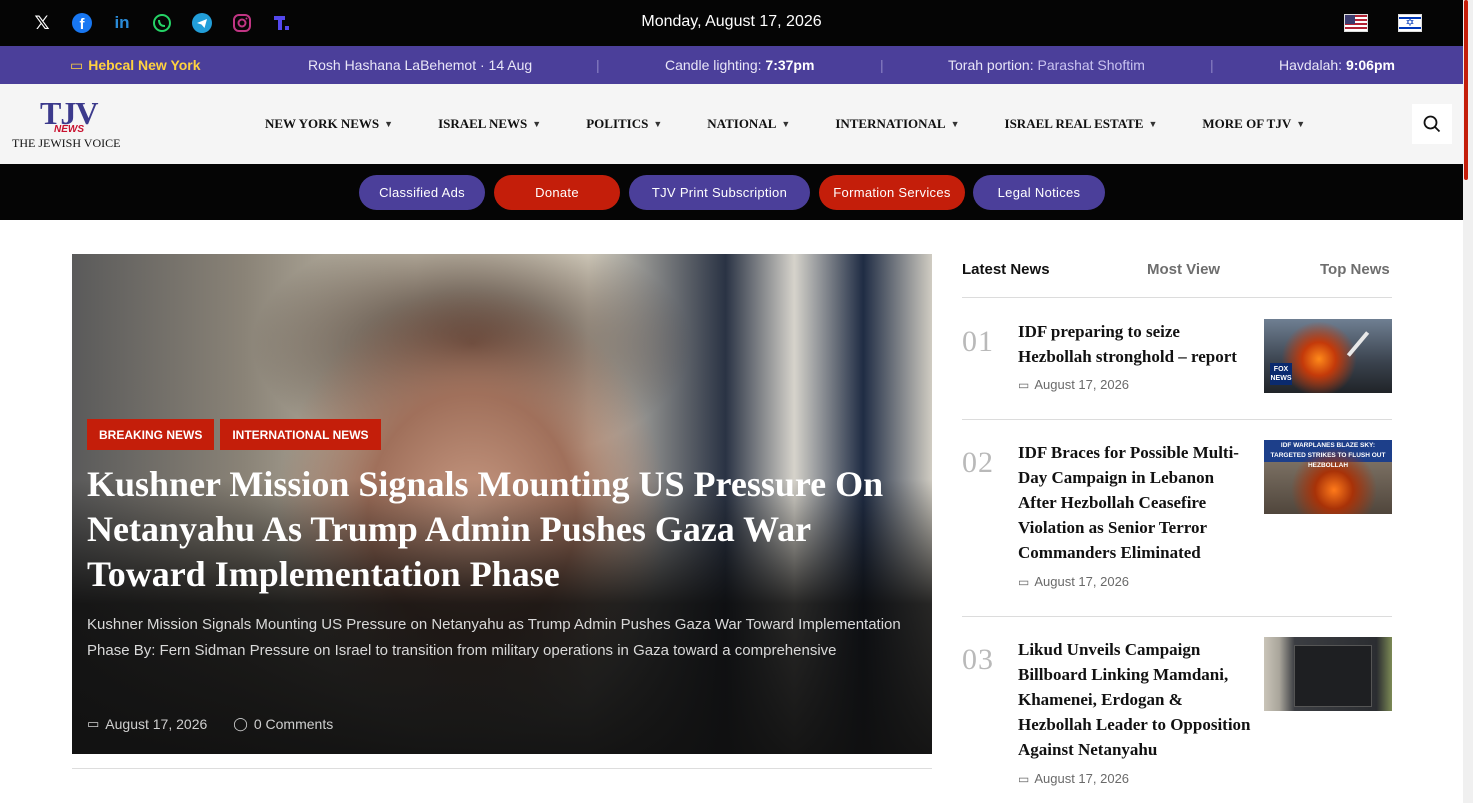  I want to click on current-date: Monday, August 17, 2026, so click(731, 21).